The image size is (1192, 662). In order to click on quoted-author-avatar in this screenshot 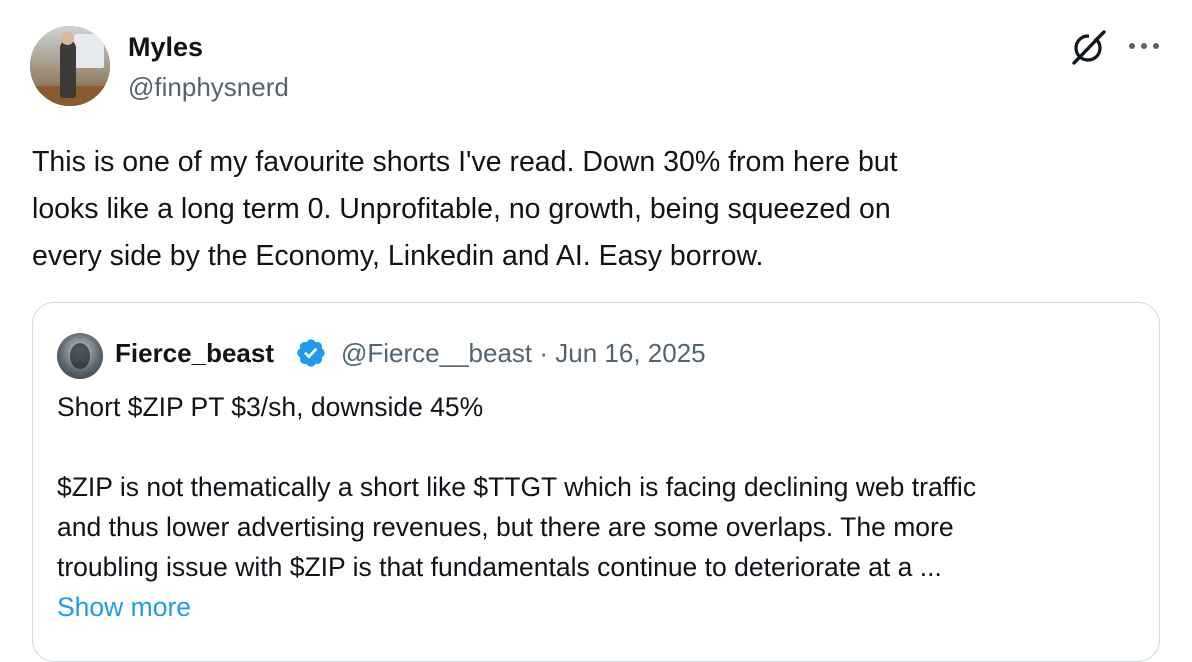, I will do `click(80, 356)`.